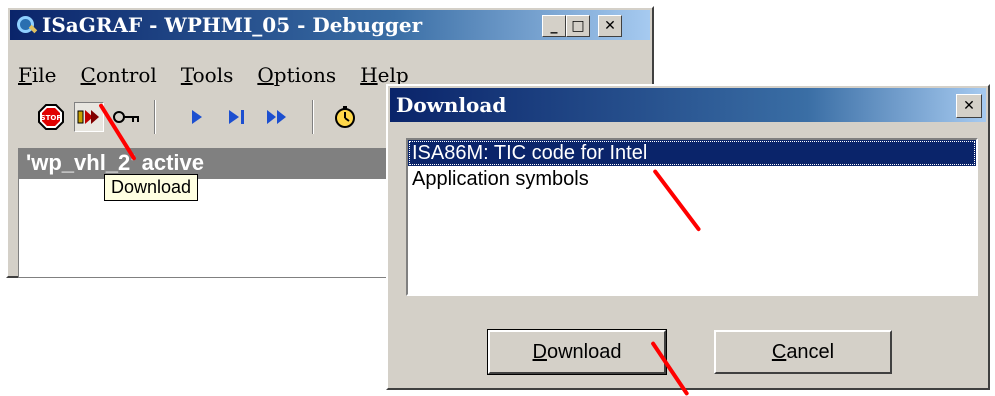 This screenshot has height=396, width=995. I want to click on status-bar: 'wp_vhl_2' active, so click(208, 163).